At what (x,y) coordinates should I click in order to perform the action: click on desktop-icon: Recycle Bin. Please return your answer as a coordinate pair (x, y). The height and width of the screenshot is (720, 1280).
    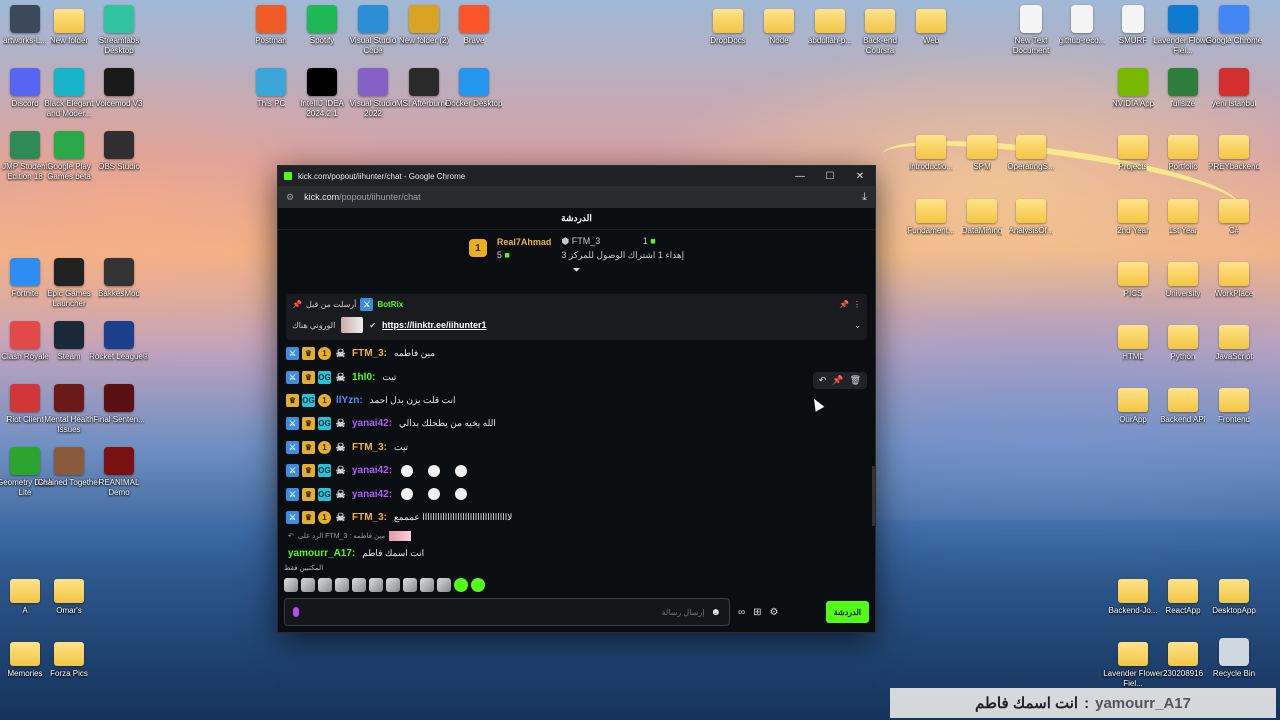
    Looking at the image, I should click on (1234, 658).